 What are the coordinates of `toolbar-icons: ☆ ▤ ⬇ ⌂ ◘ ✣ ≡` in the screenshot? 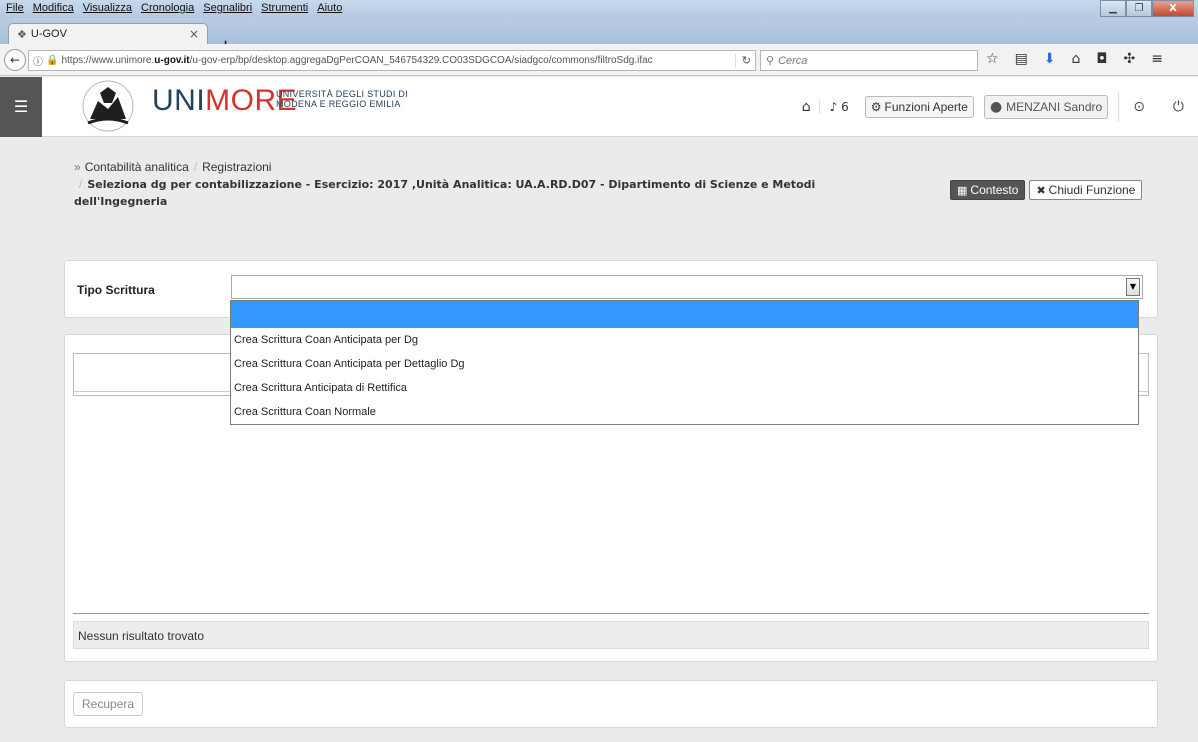 It's located at (1074, 59).